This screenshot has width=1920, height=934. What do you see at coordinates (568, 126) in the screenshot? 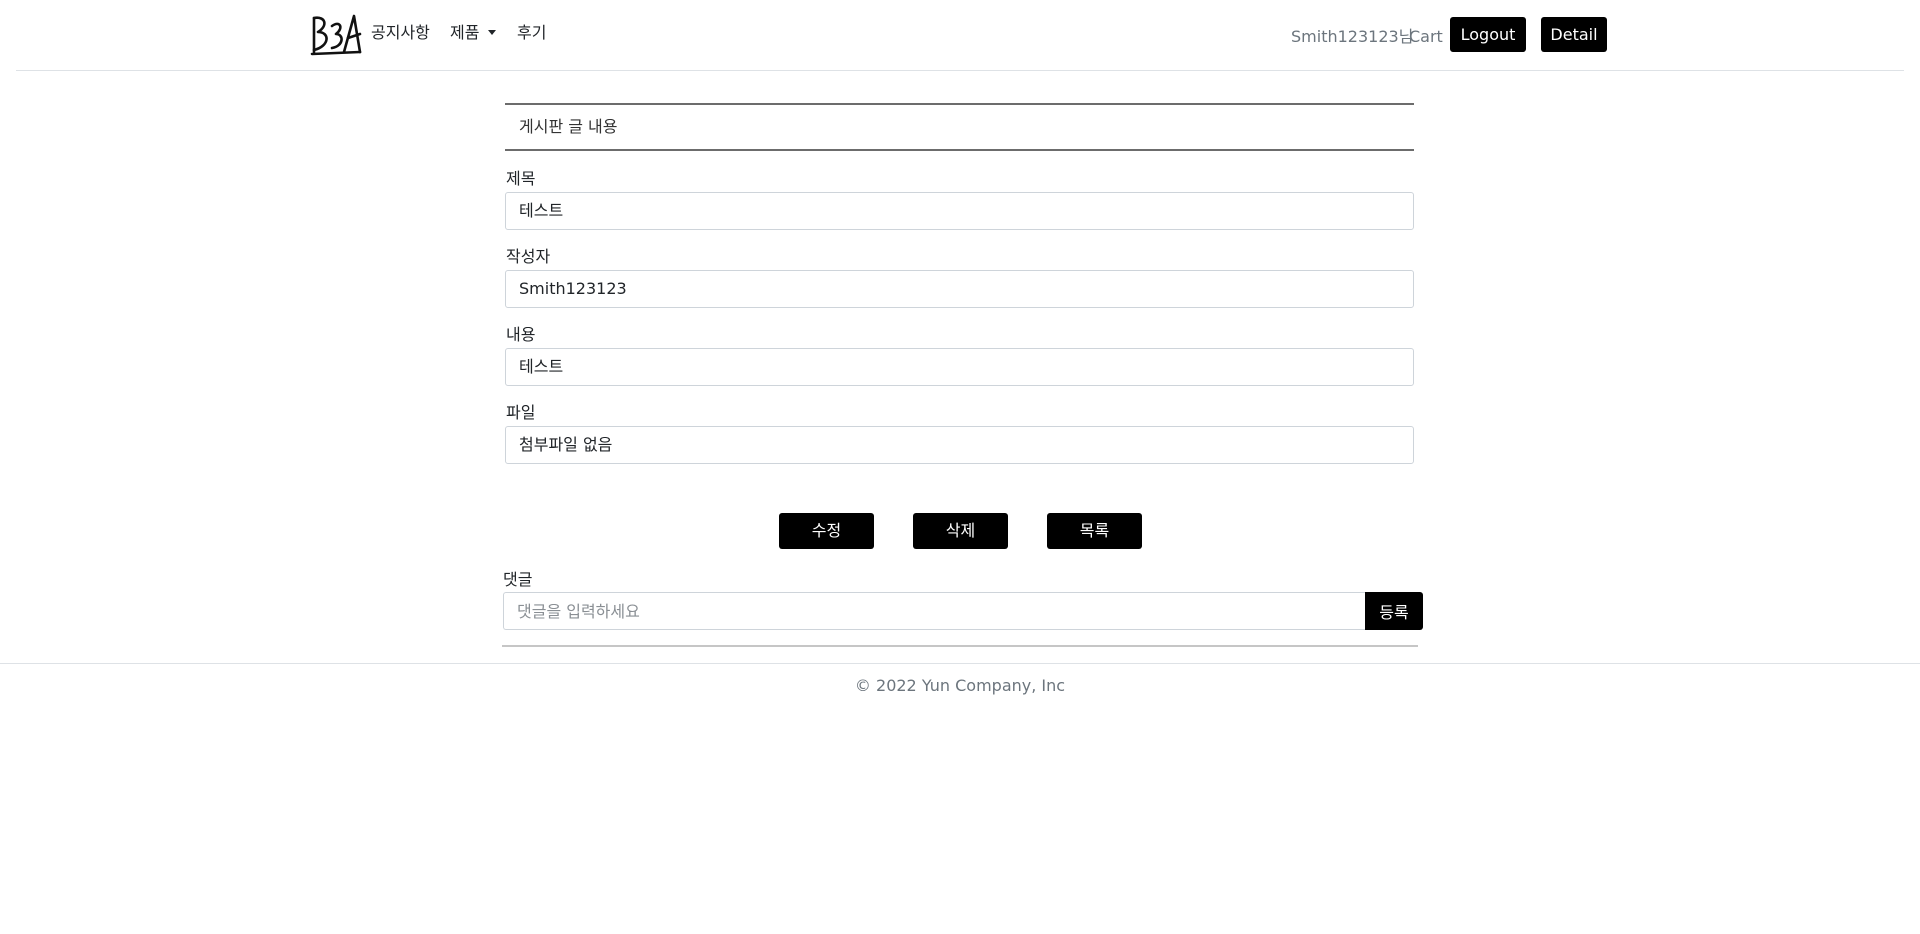
I see `board-heading: 게시판 글 내용` at bounding box center [568, 126].